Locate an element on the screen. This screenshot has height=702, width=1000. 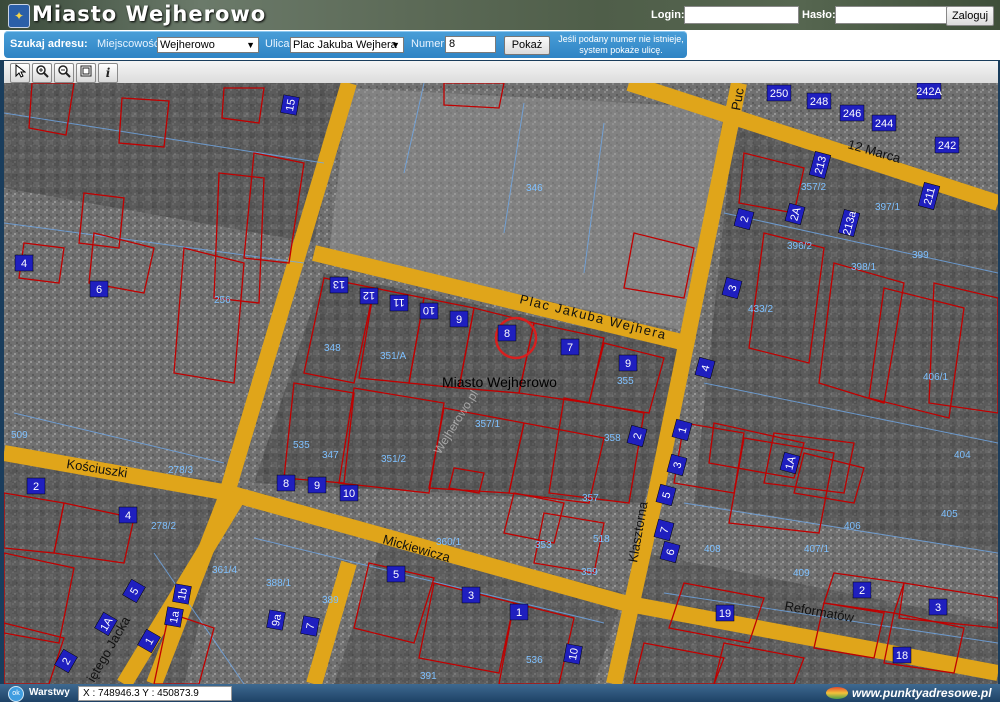
parcel-number: 536 is located at coordinates (534, 660).